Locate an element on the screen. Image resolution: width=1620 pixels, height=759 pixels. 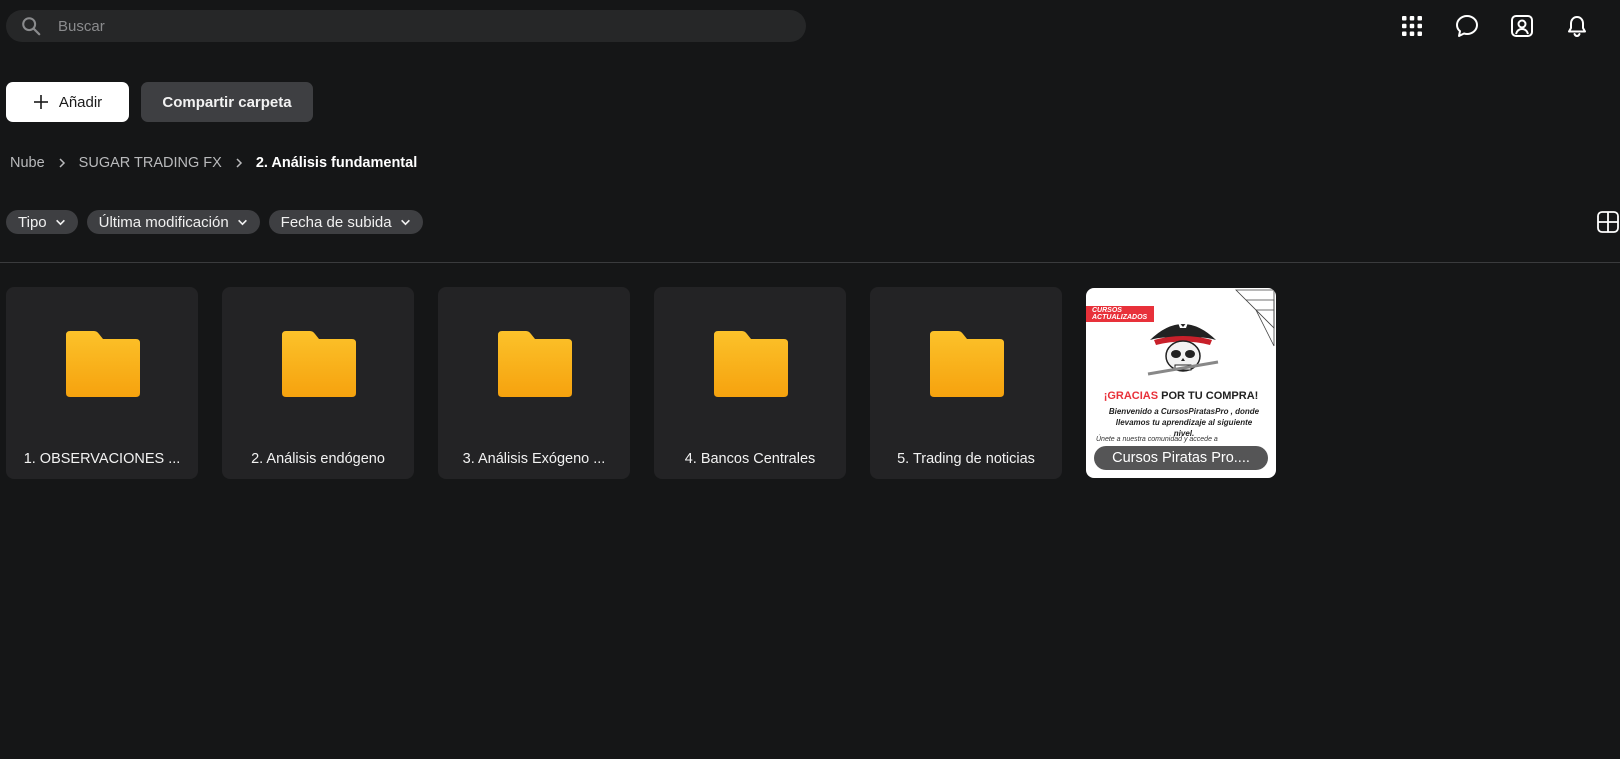
breadcrumb-item-nube: Nube is located at coordinates (27, 163).